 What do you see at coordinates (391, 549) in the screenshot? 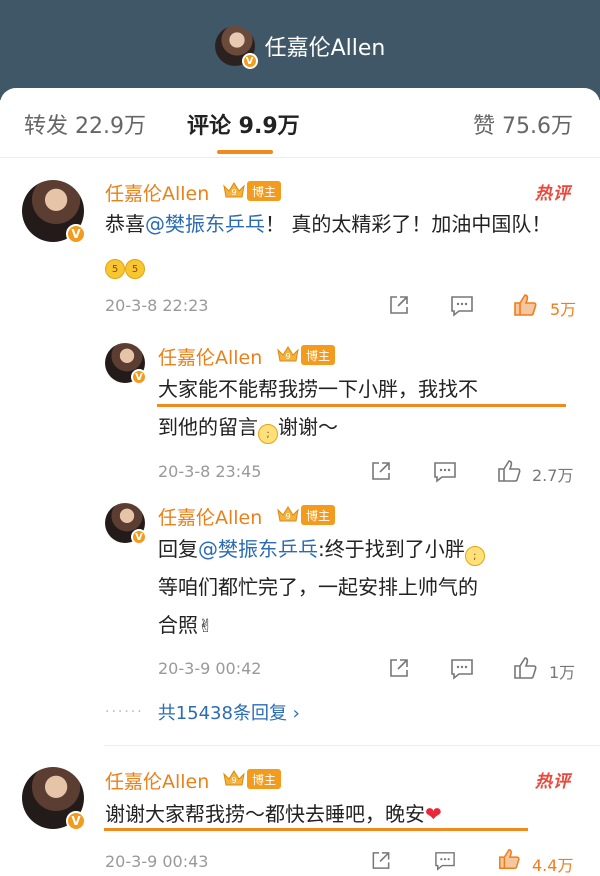
I see `comment-text-part: :终于找到了小胖` at bounding box center [391, 549].